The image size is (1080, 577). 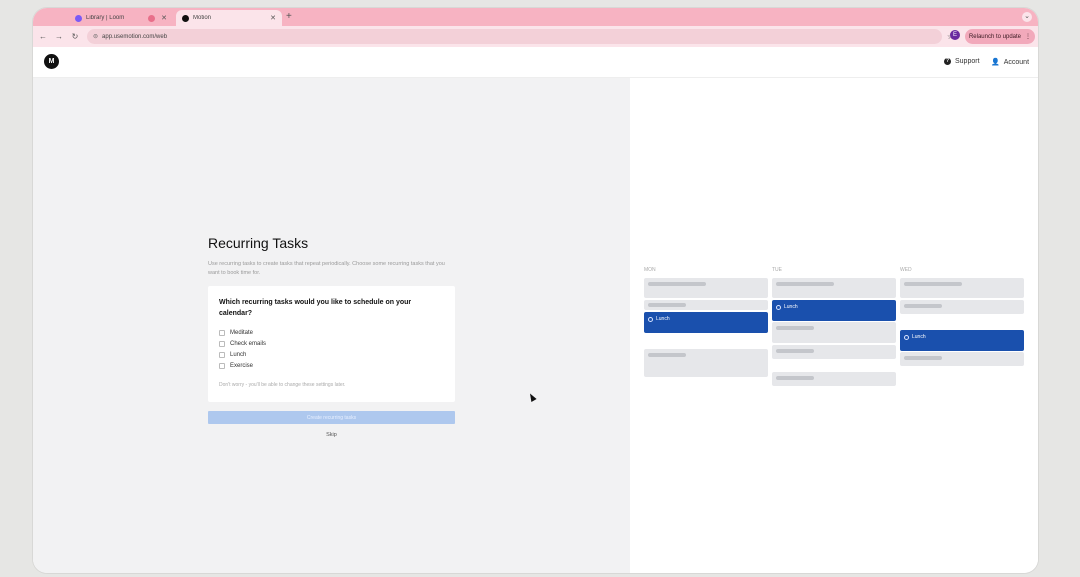 I want to click on new-tab-button: +, so click(x=289, y=16).